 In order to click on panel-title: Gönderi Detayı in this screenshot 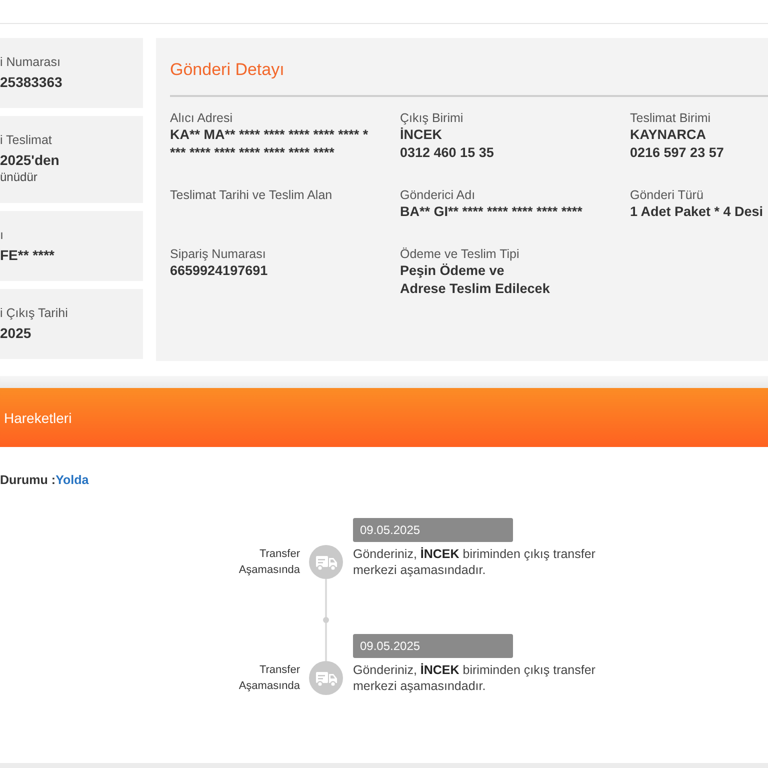, I will do `click(228, 70)`.